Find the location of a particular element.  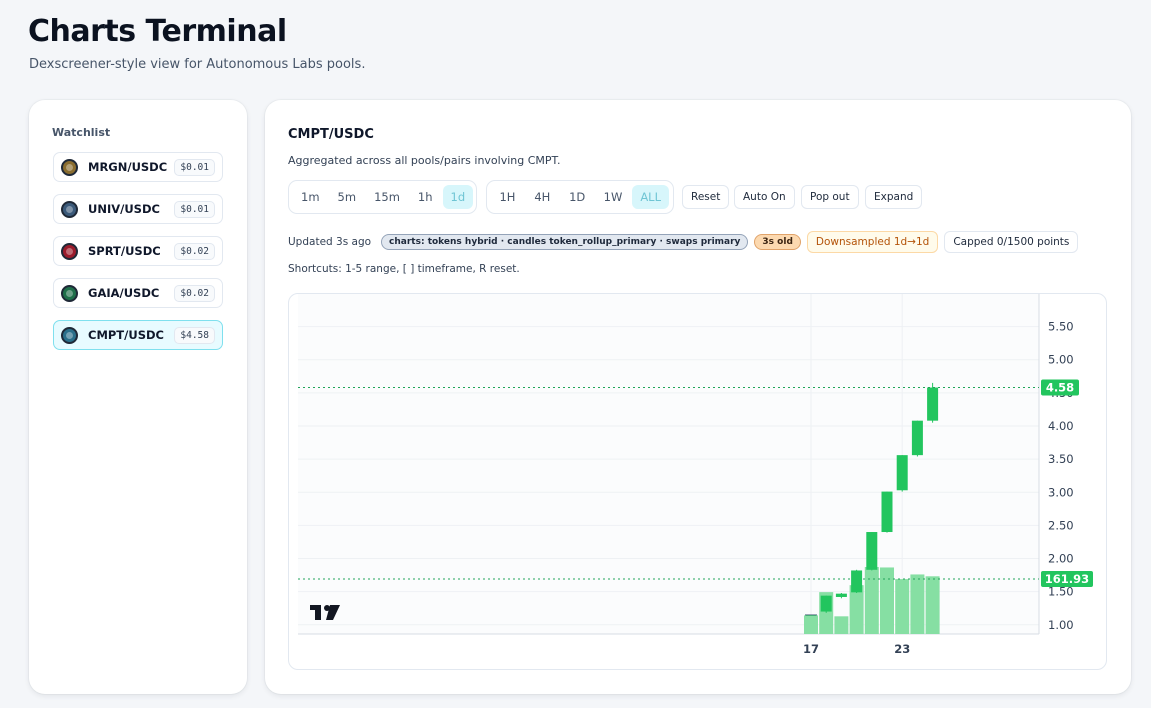

watchlist-pair-label: CMPT/USDC is located at coordinates (126, 335).